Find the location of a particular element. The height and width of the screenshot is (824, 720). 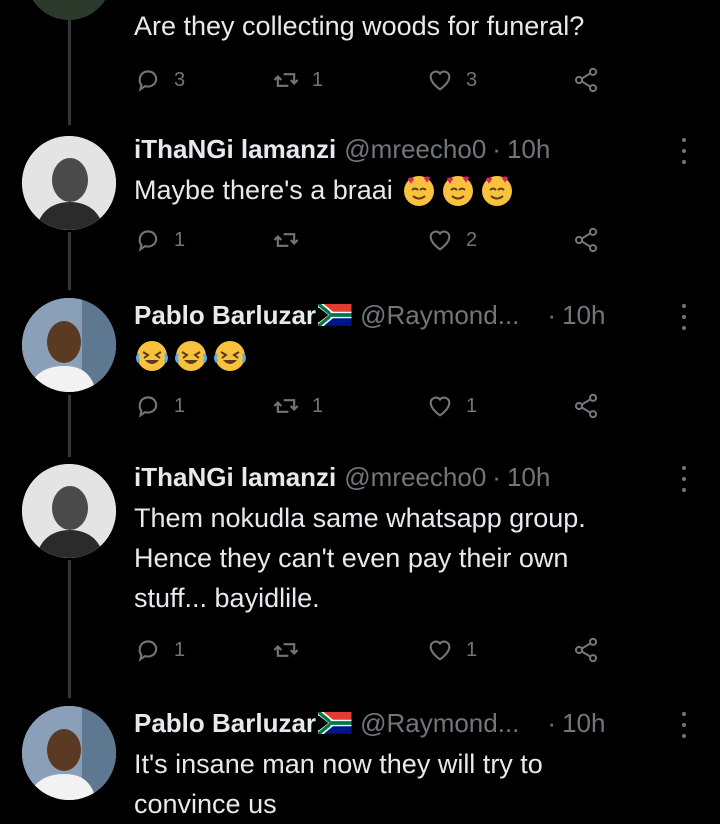

tweet-text: Maybe there's a braai is located at coordinates (263, 190).